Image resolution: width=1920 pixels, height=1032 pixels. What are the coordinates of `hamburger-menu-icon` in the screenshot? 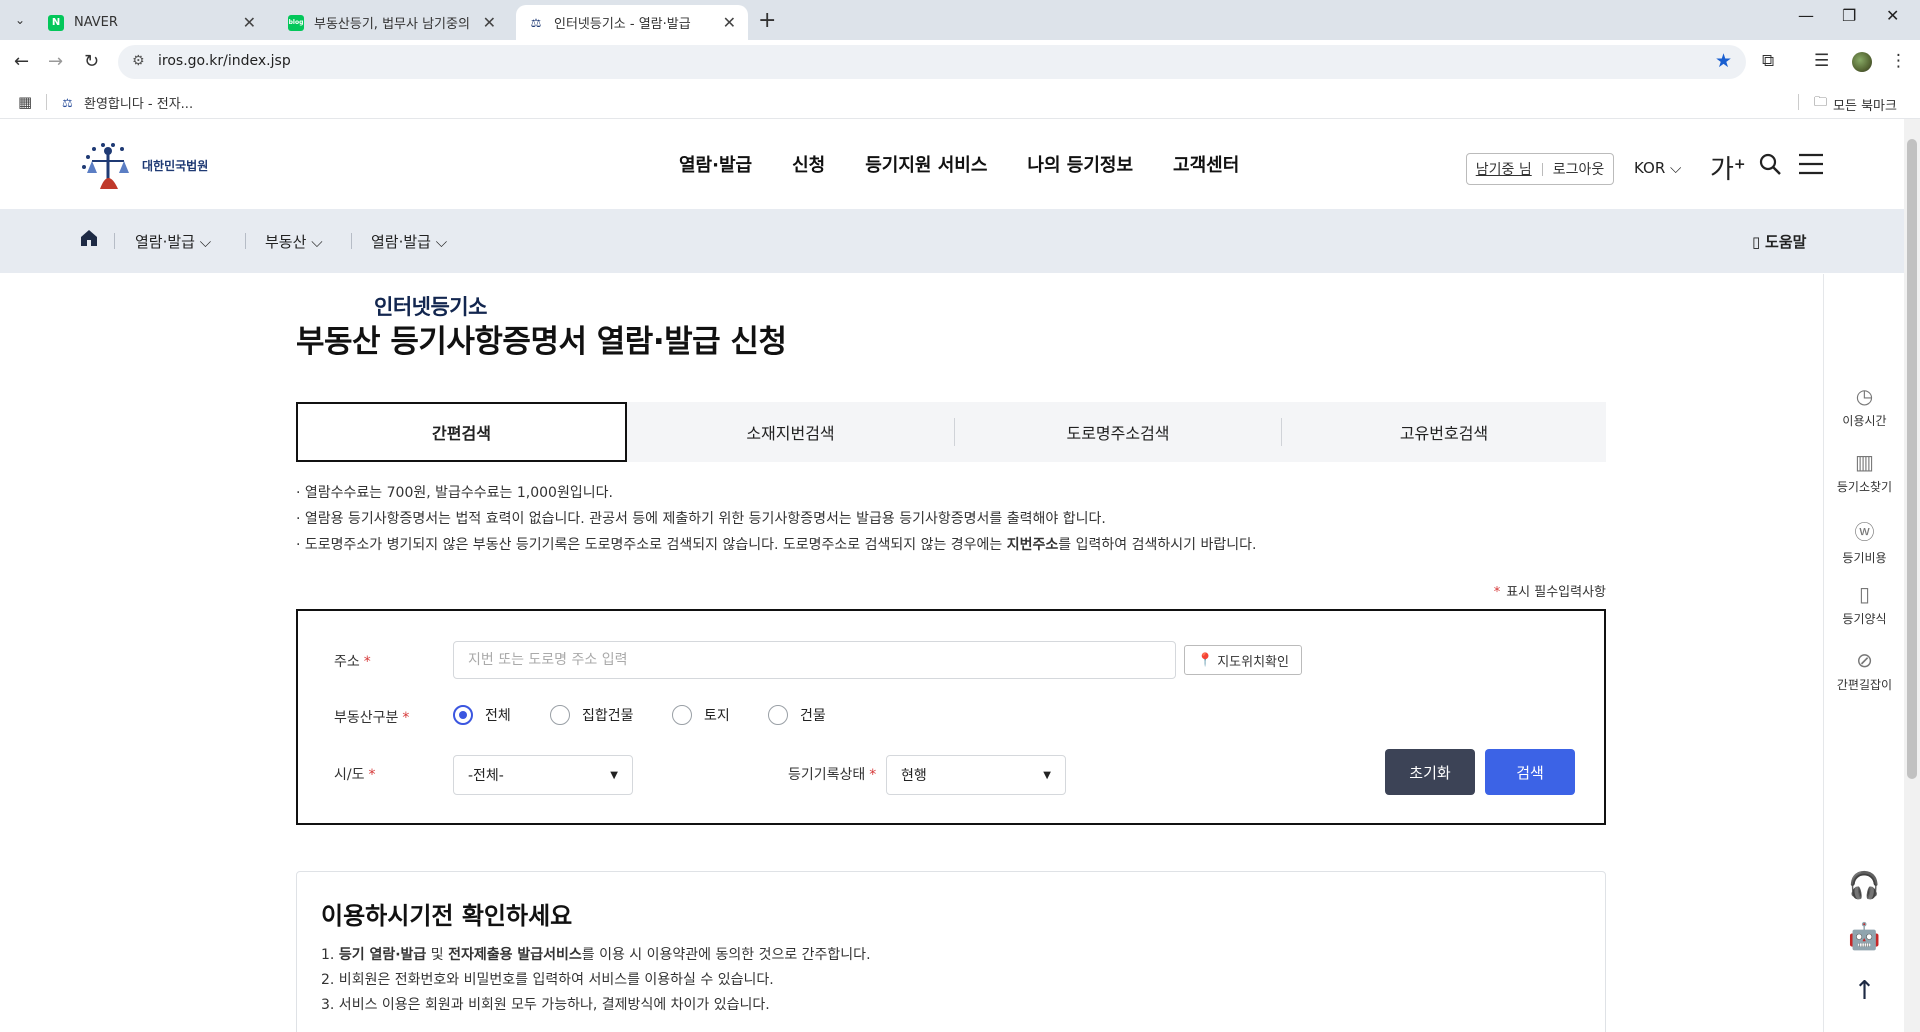 It's located at (1811, 167).